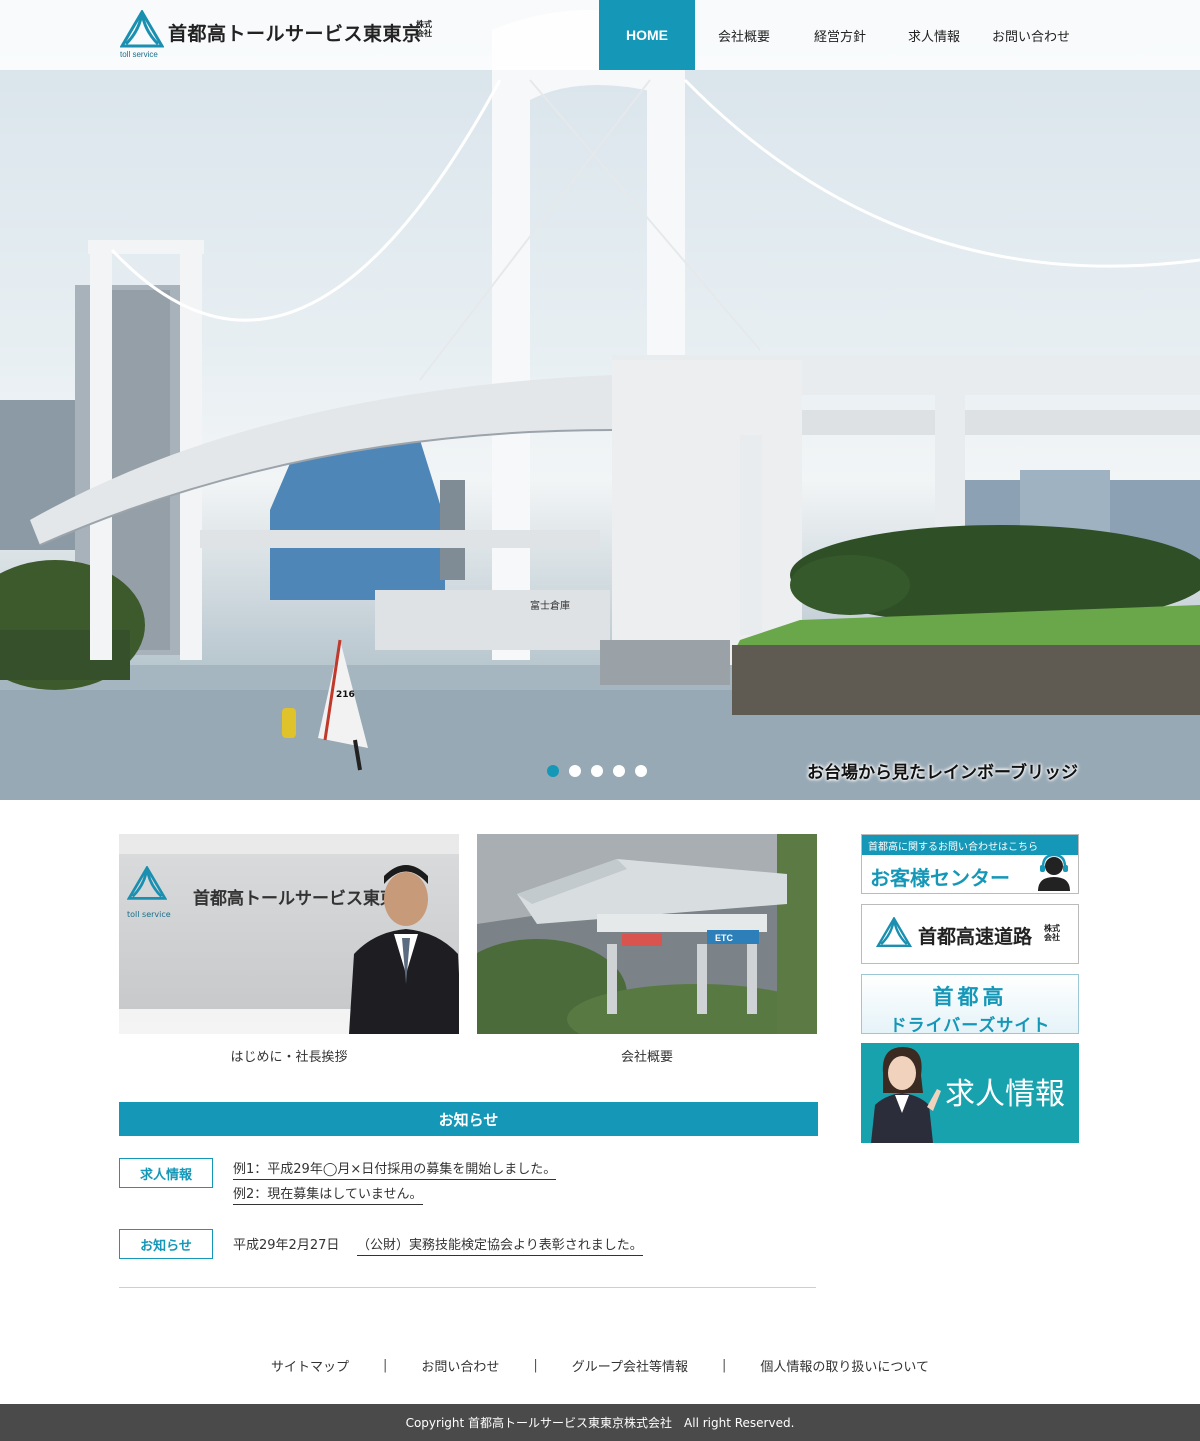 The height and width of the screenshot is (1441, 1200). I want to click on recruit-woman-illustration, so click(906, 1095).